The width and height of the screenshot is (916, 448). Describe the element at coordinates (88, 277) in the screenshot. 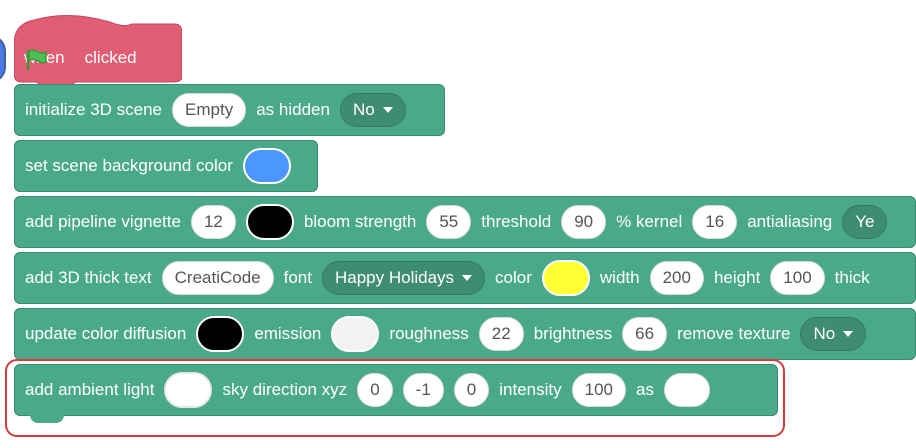

I see `block-label: add 3D thick text` at that location.